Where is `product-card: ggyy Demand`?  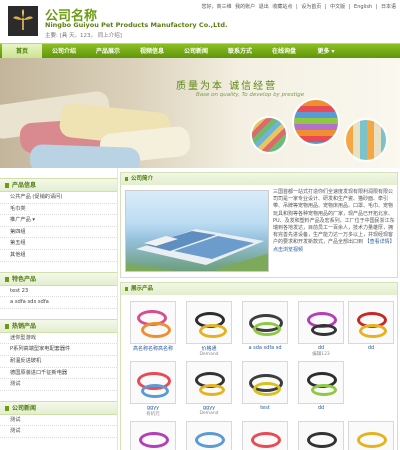
product-card: ggyy Demand is located at coordinates (209, 388).